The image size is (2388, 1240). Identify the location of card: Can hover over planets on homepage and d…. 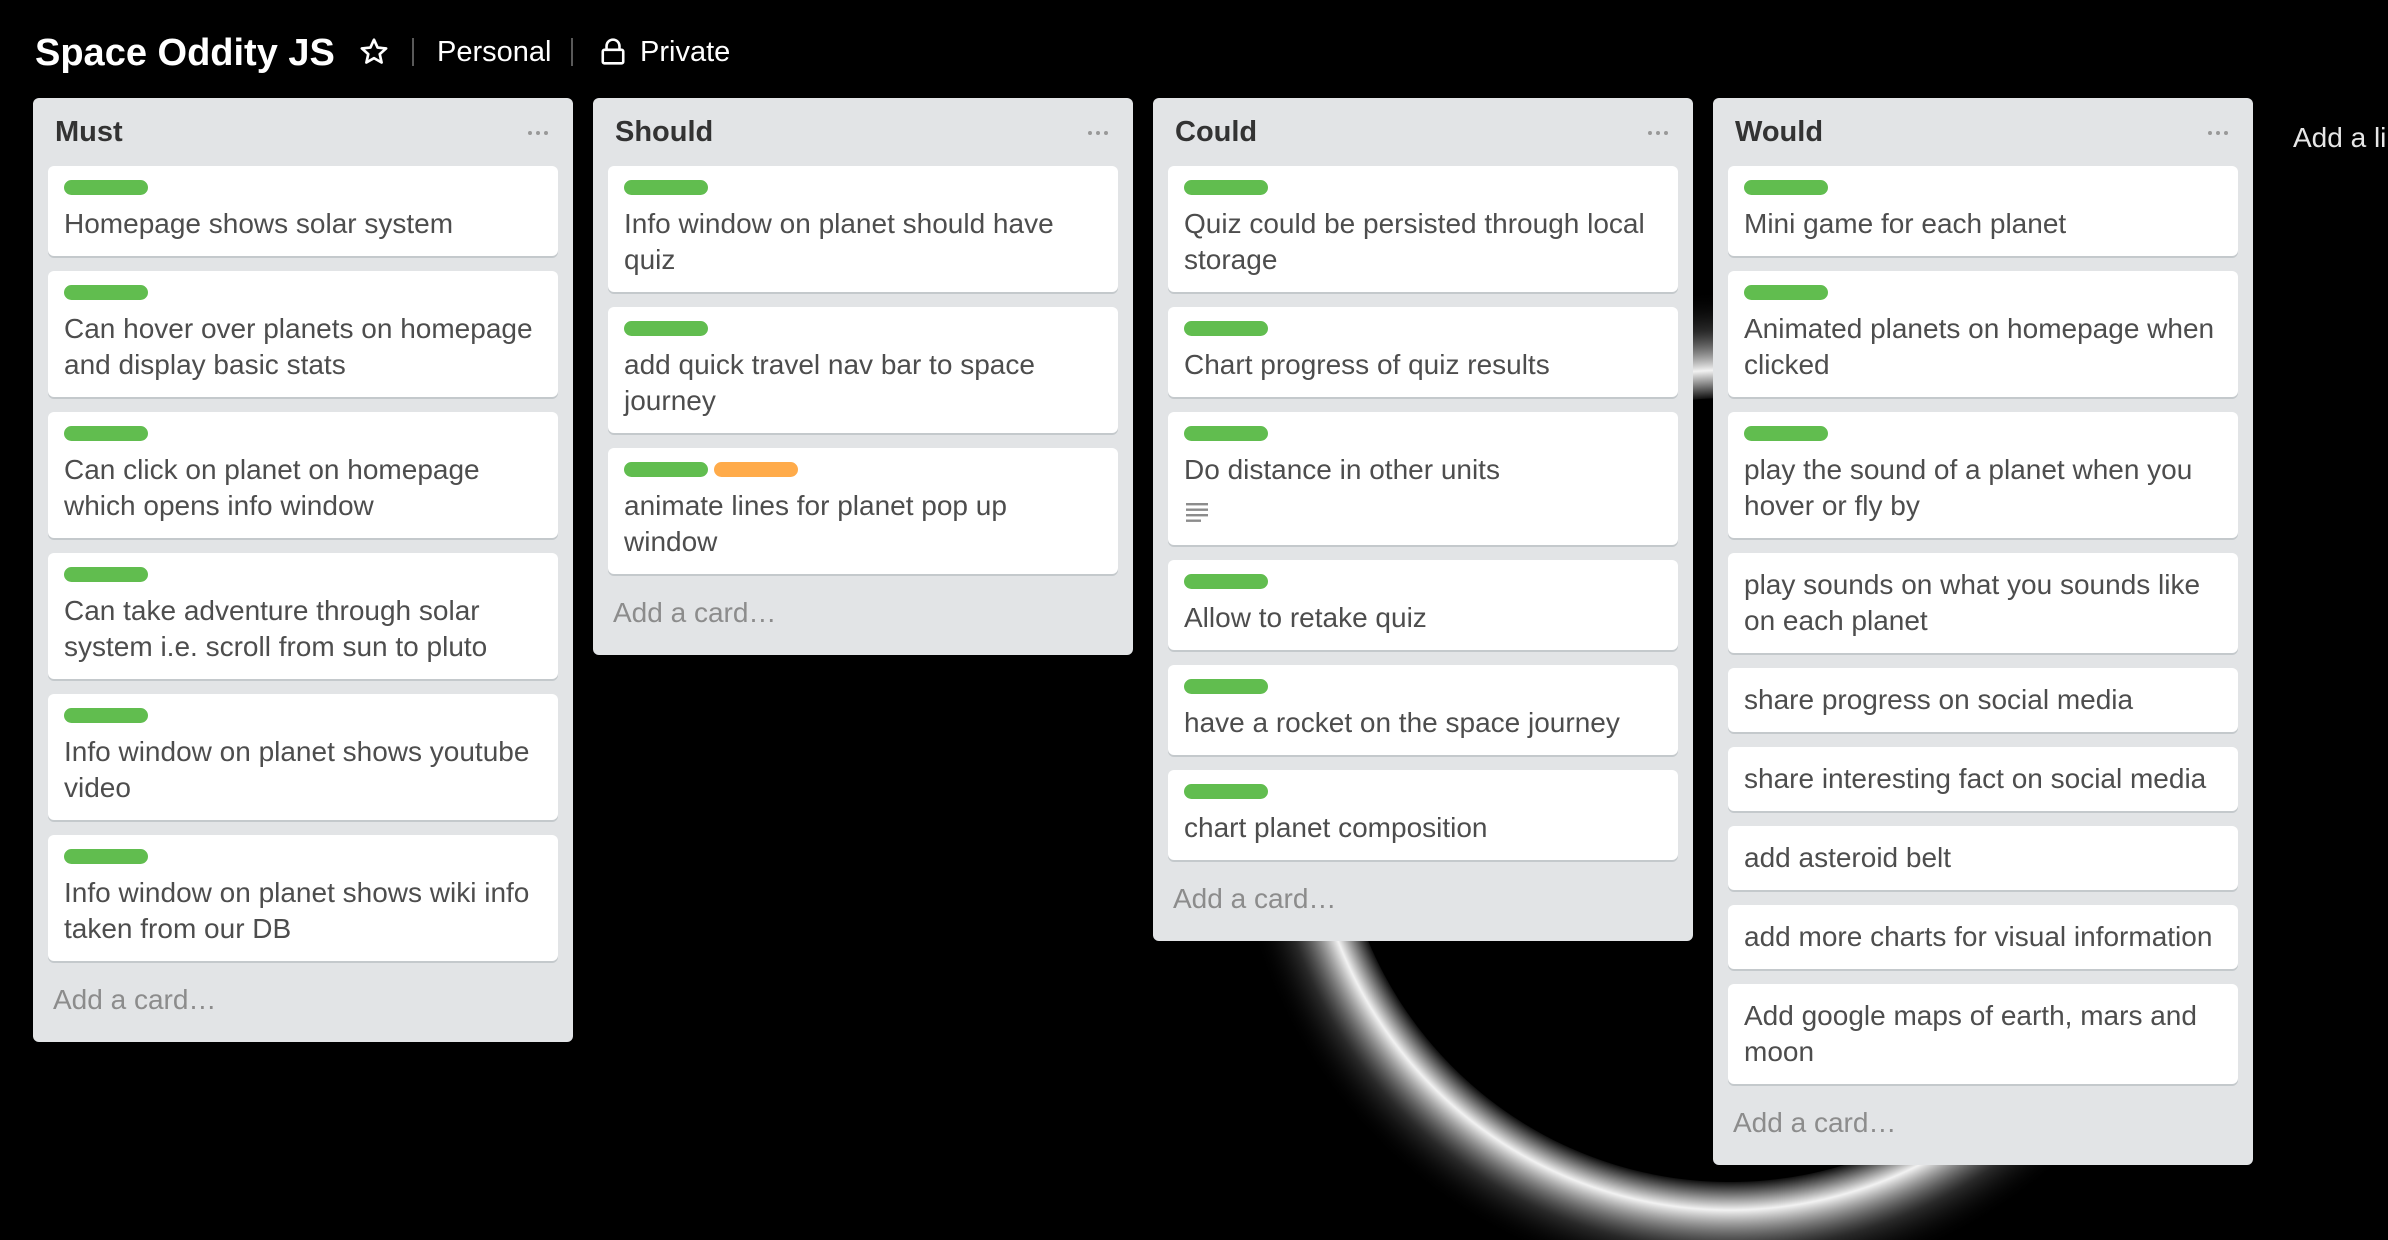
(303, 334).